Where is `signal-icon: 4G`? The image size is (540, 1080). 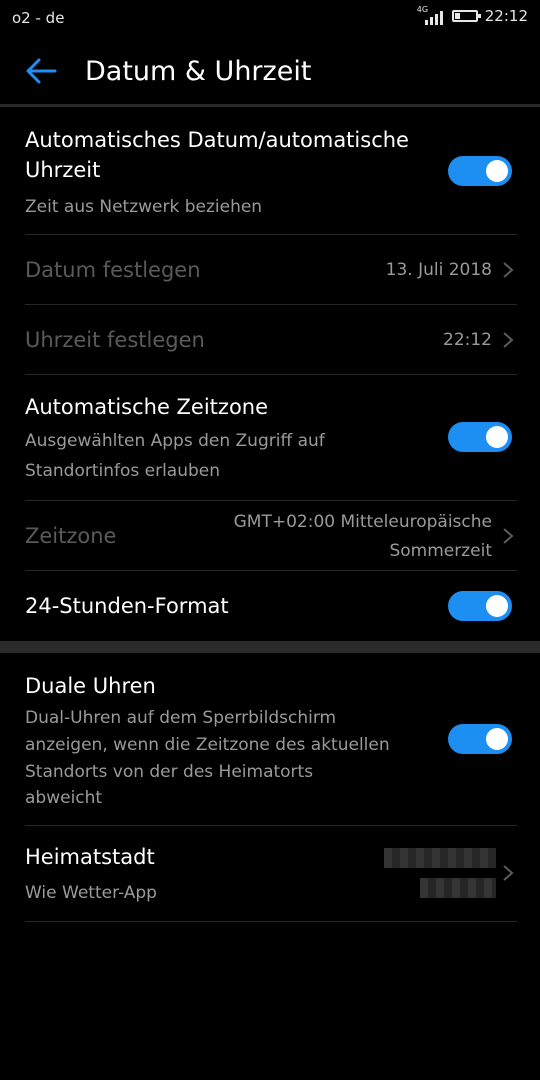
signal-icon: 4G is located at coordinates (431, 15).